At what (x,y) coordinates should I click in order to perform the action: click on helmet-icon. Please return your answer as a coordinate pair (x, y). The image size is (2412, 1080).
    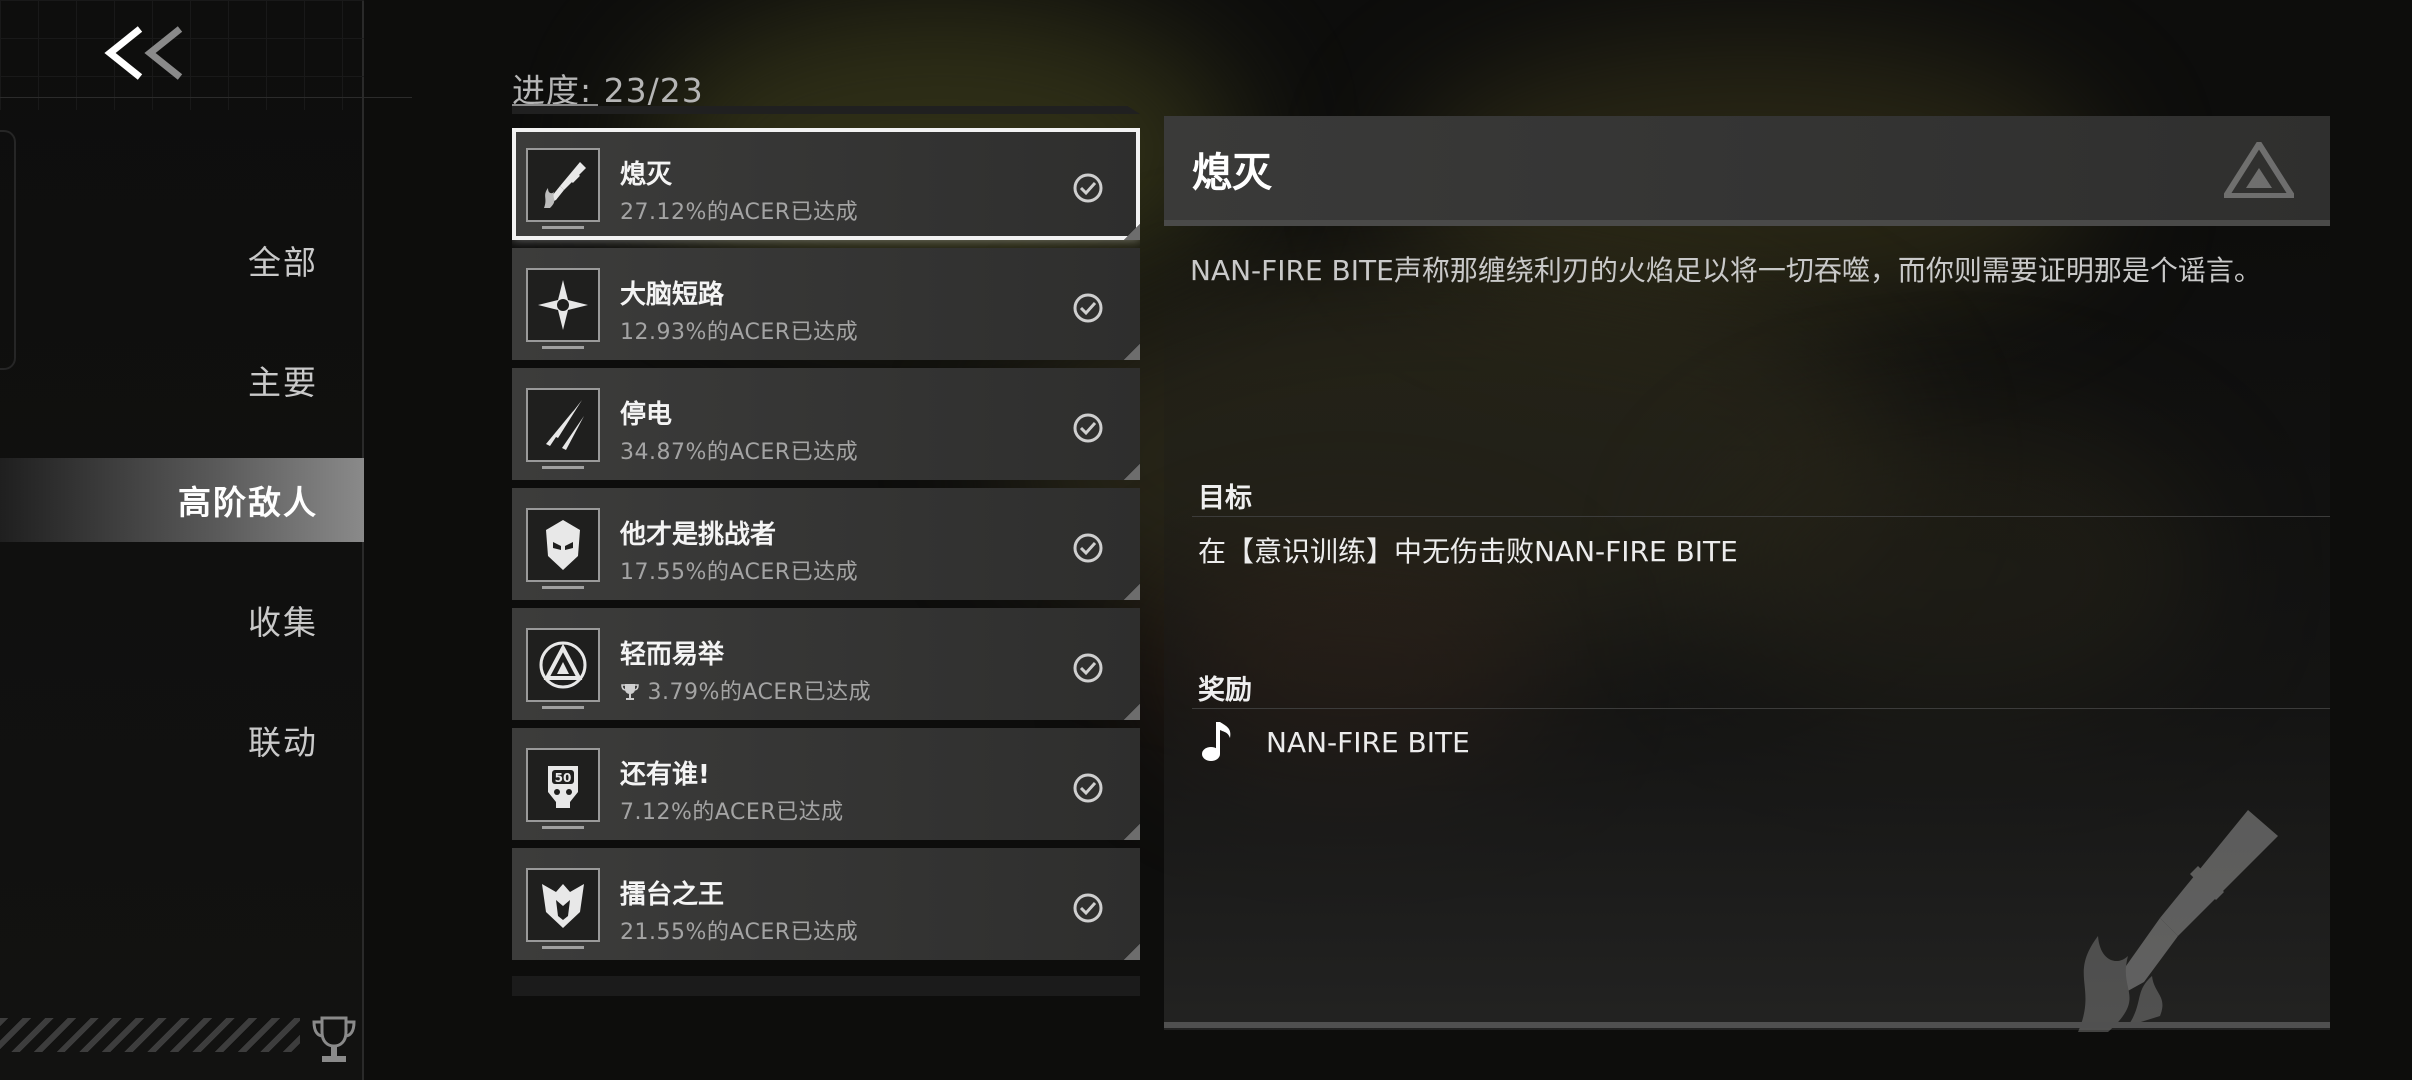
    Looking at the image, I should click on (563, 545).